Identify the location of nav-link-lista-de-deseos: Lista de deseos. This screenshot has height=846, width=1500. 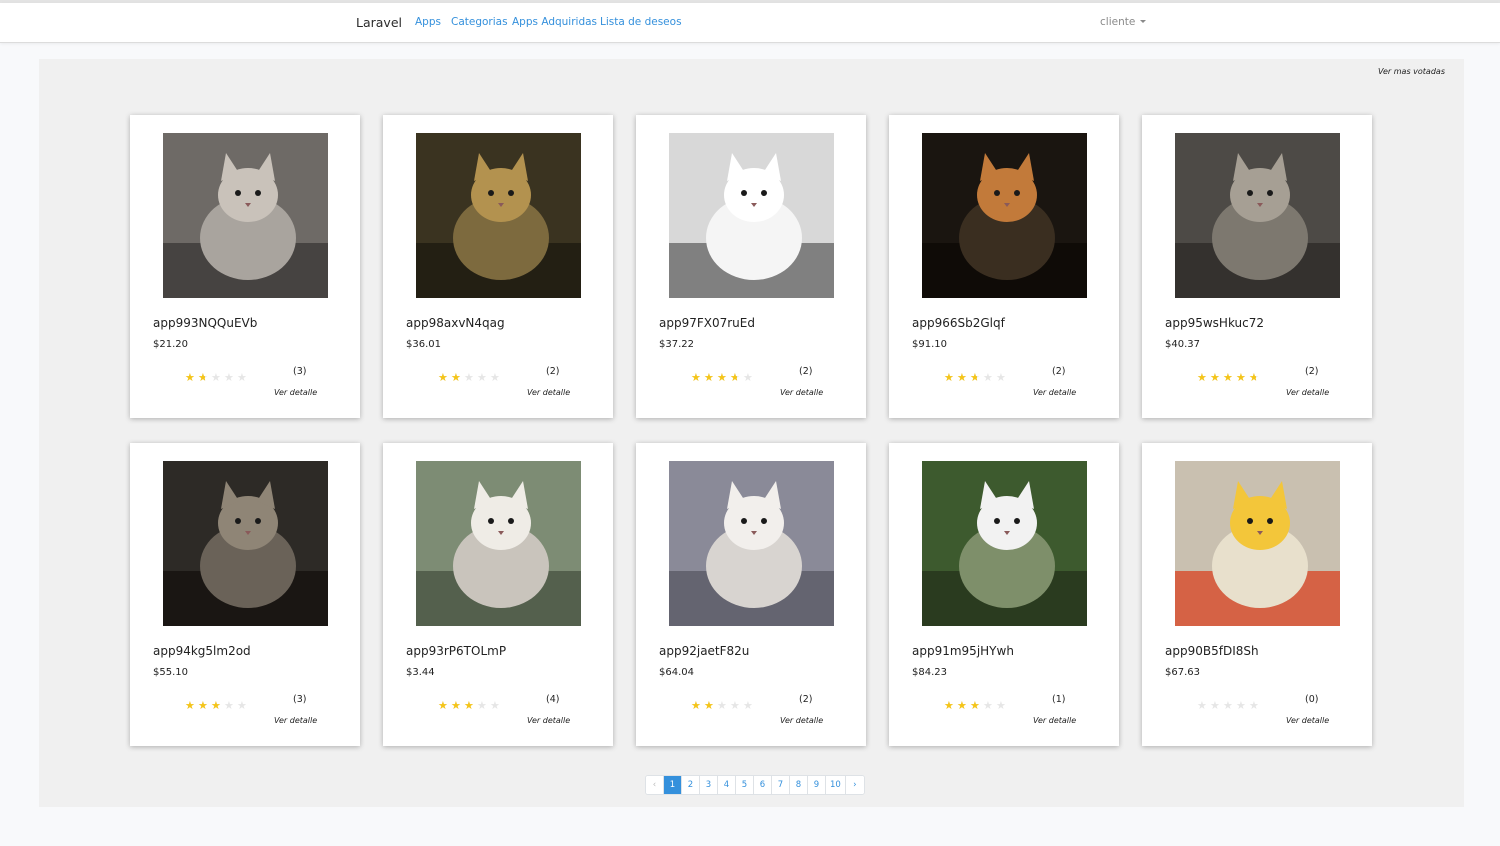
(641, 22).